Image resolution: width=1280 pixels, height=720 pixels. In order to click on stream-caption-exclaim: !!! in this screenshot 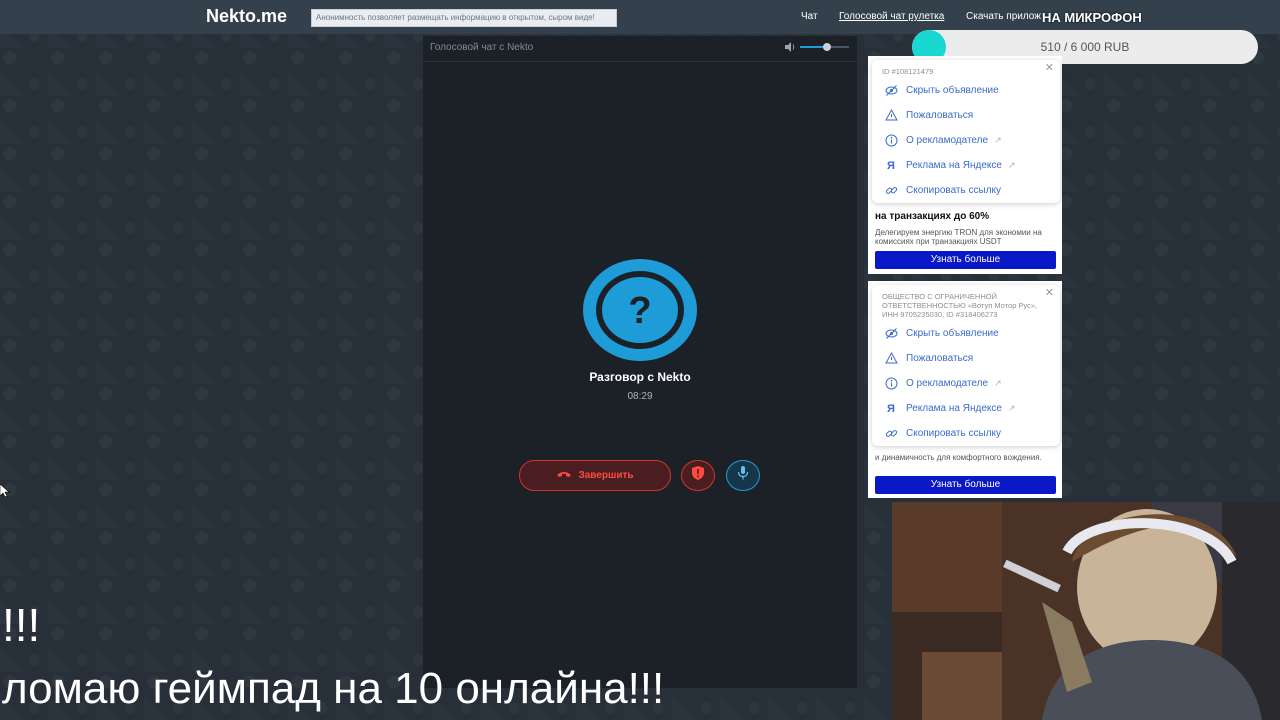, I will do `click(21, 625)`.